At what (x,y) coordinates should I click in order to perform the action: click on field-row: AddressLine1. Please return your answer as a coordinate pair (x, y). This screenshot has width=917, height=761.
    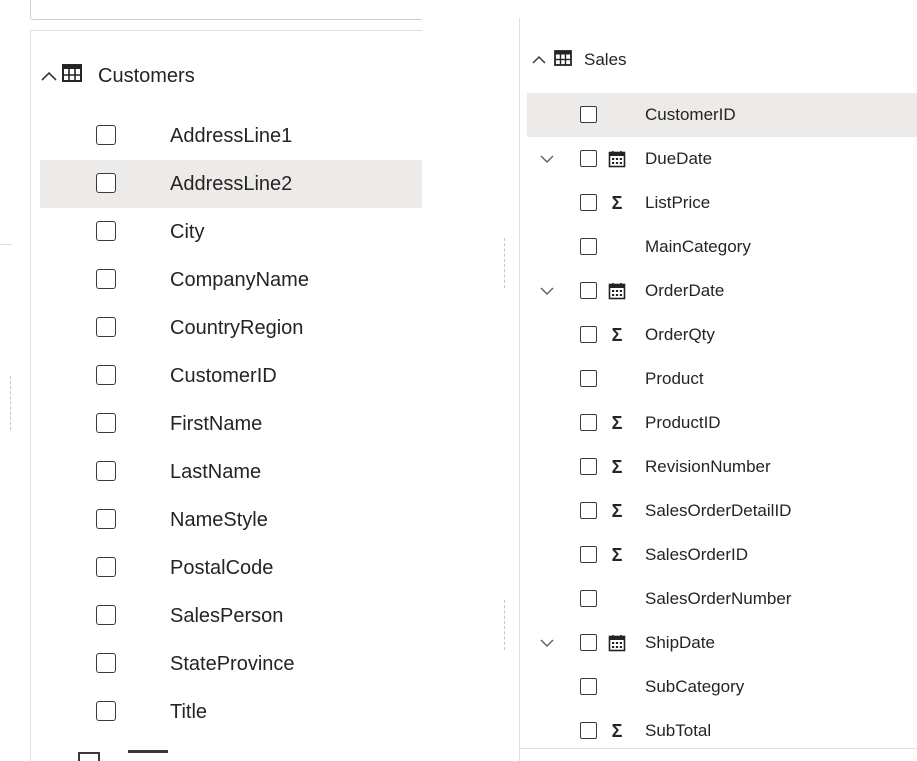
    Looking at the image, I should click on (231, 136).